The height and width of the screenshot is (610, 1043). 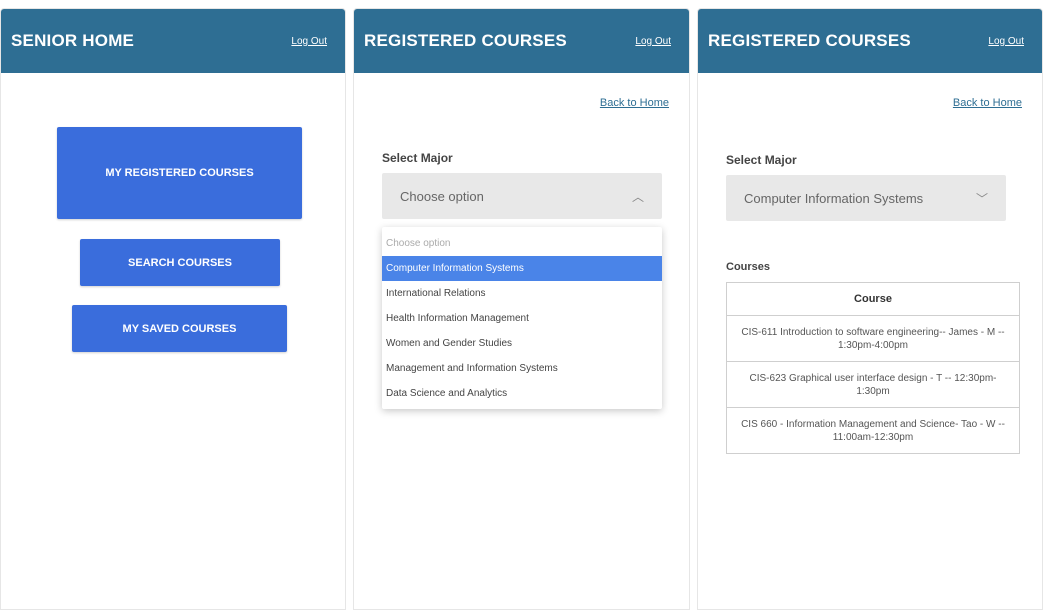 I want to click on my-registered-courses-button: MY REGISTERED COURSES, so click(x=179, y=173).